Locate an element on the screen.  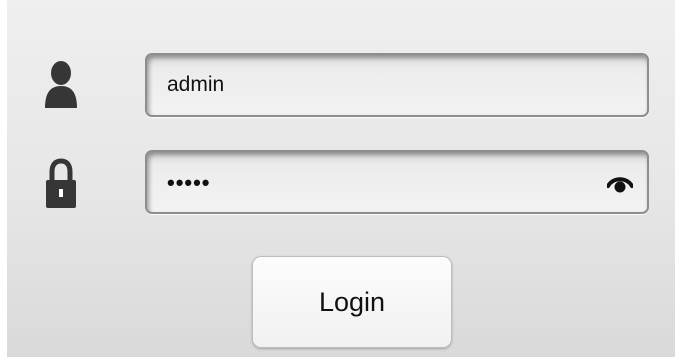
user-icon is located at coordinates (61, 86).